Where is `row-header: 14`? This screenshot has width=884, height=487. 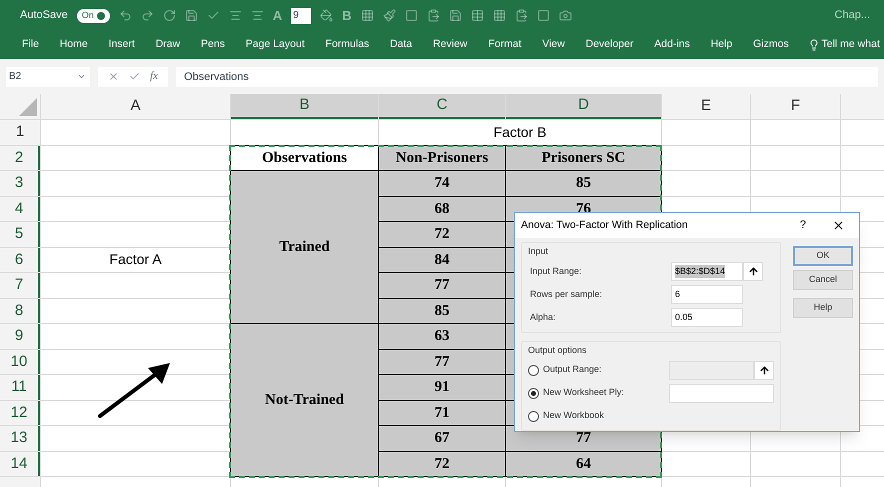
row-header: 14 is located at coordinates (20, 464).